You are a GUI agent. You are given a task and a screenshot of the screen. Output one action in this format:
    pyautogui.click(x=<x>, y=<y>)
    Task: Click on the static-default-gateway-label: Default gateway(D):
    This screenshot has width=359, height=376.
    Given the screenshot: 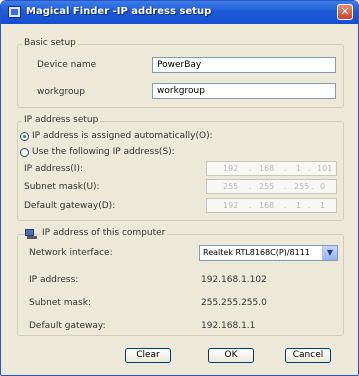 What is the action you would take?
    pyautogui.click(x=70, y=206)
    